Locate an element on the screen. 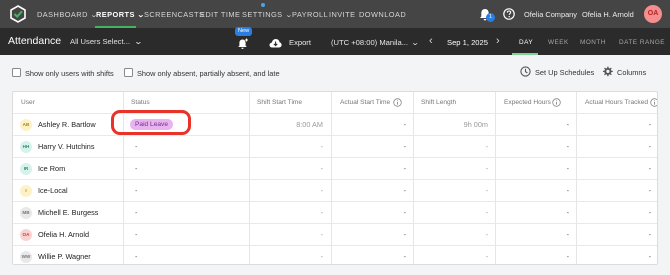 This screenshot has width=670, height=275. active-tab-indicator is located at coordinates (525, 54).